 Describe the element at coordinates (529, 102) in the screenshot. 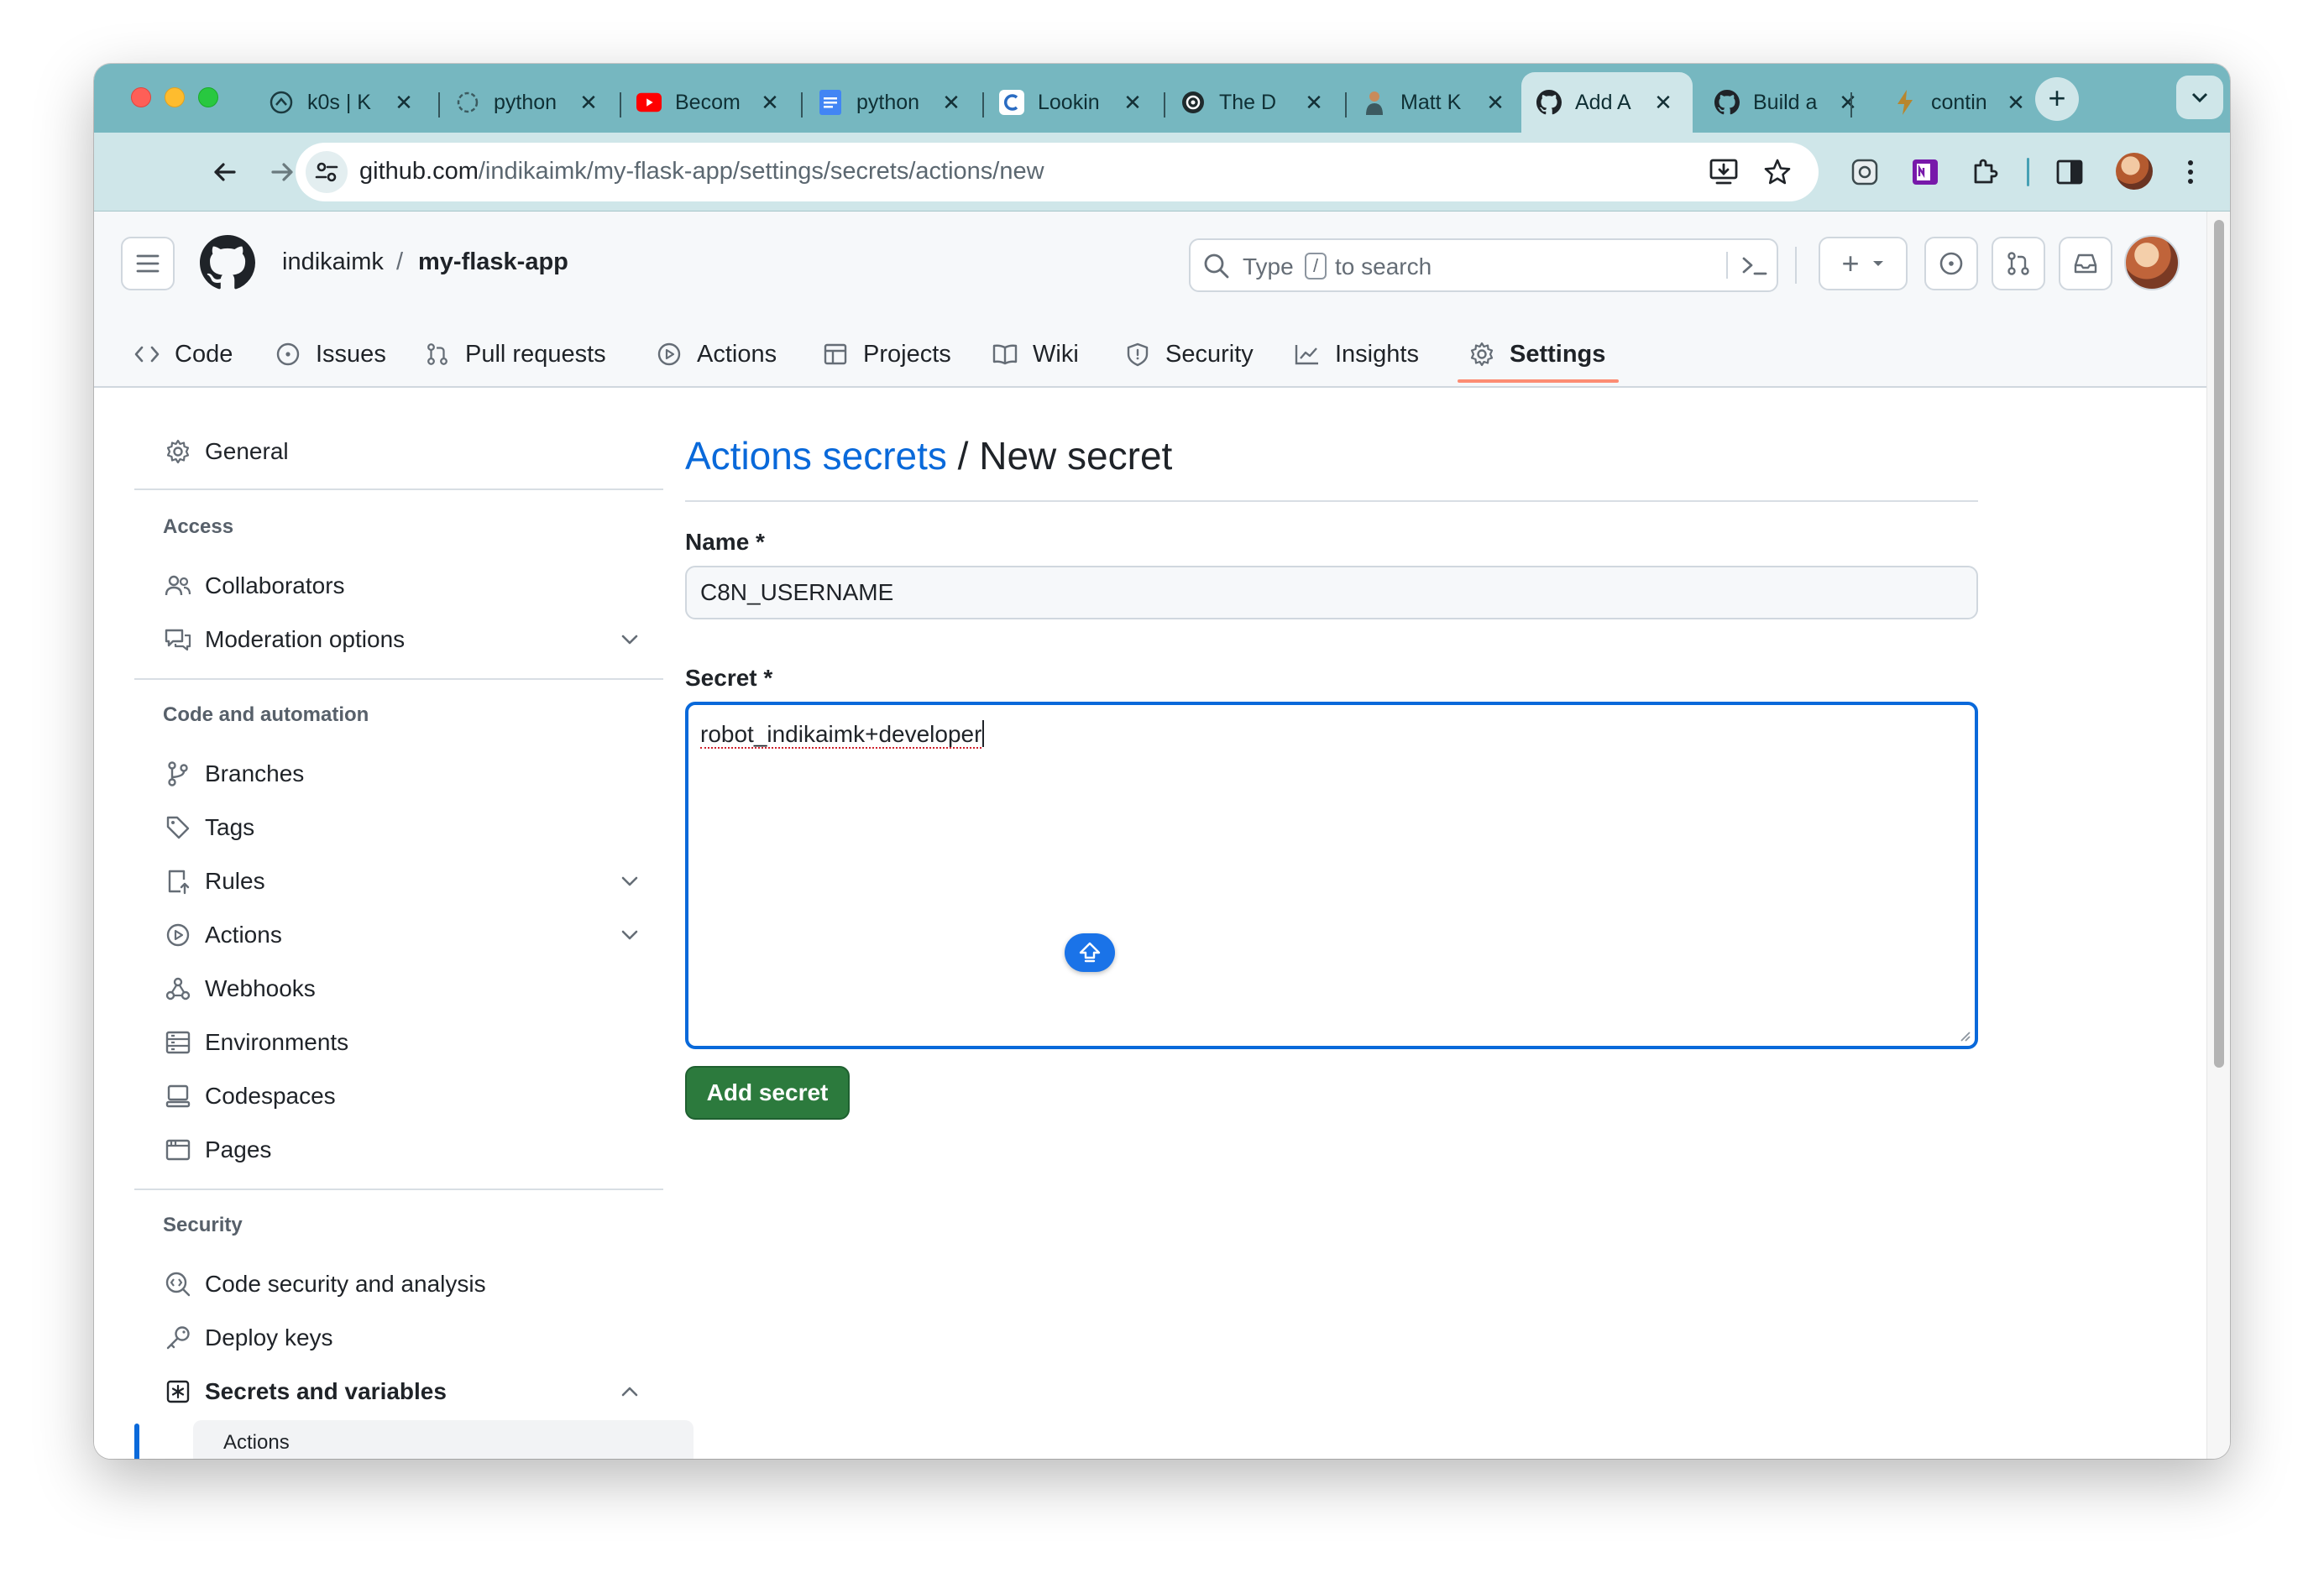

I see `browser-tab-1: python ✕` at that location.